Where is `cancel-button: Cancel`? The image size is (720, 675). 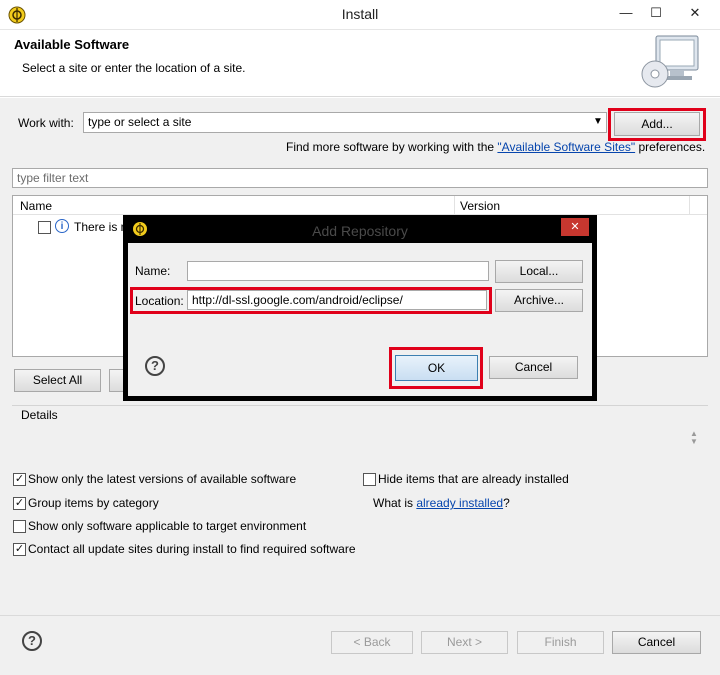 cancel-button: Cancel is located at coordinates (656, 642).